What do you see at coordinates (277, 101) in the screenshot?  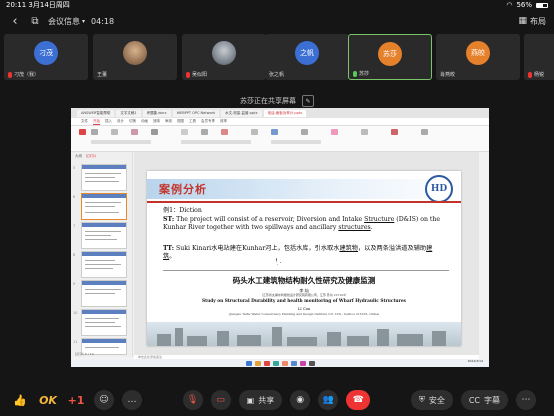 I see `screen-share-banner: 苏莎正在共享屏幕 ✎` at bounding box center [277, 101].